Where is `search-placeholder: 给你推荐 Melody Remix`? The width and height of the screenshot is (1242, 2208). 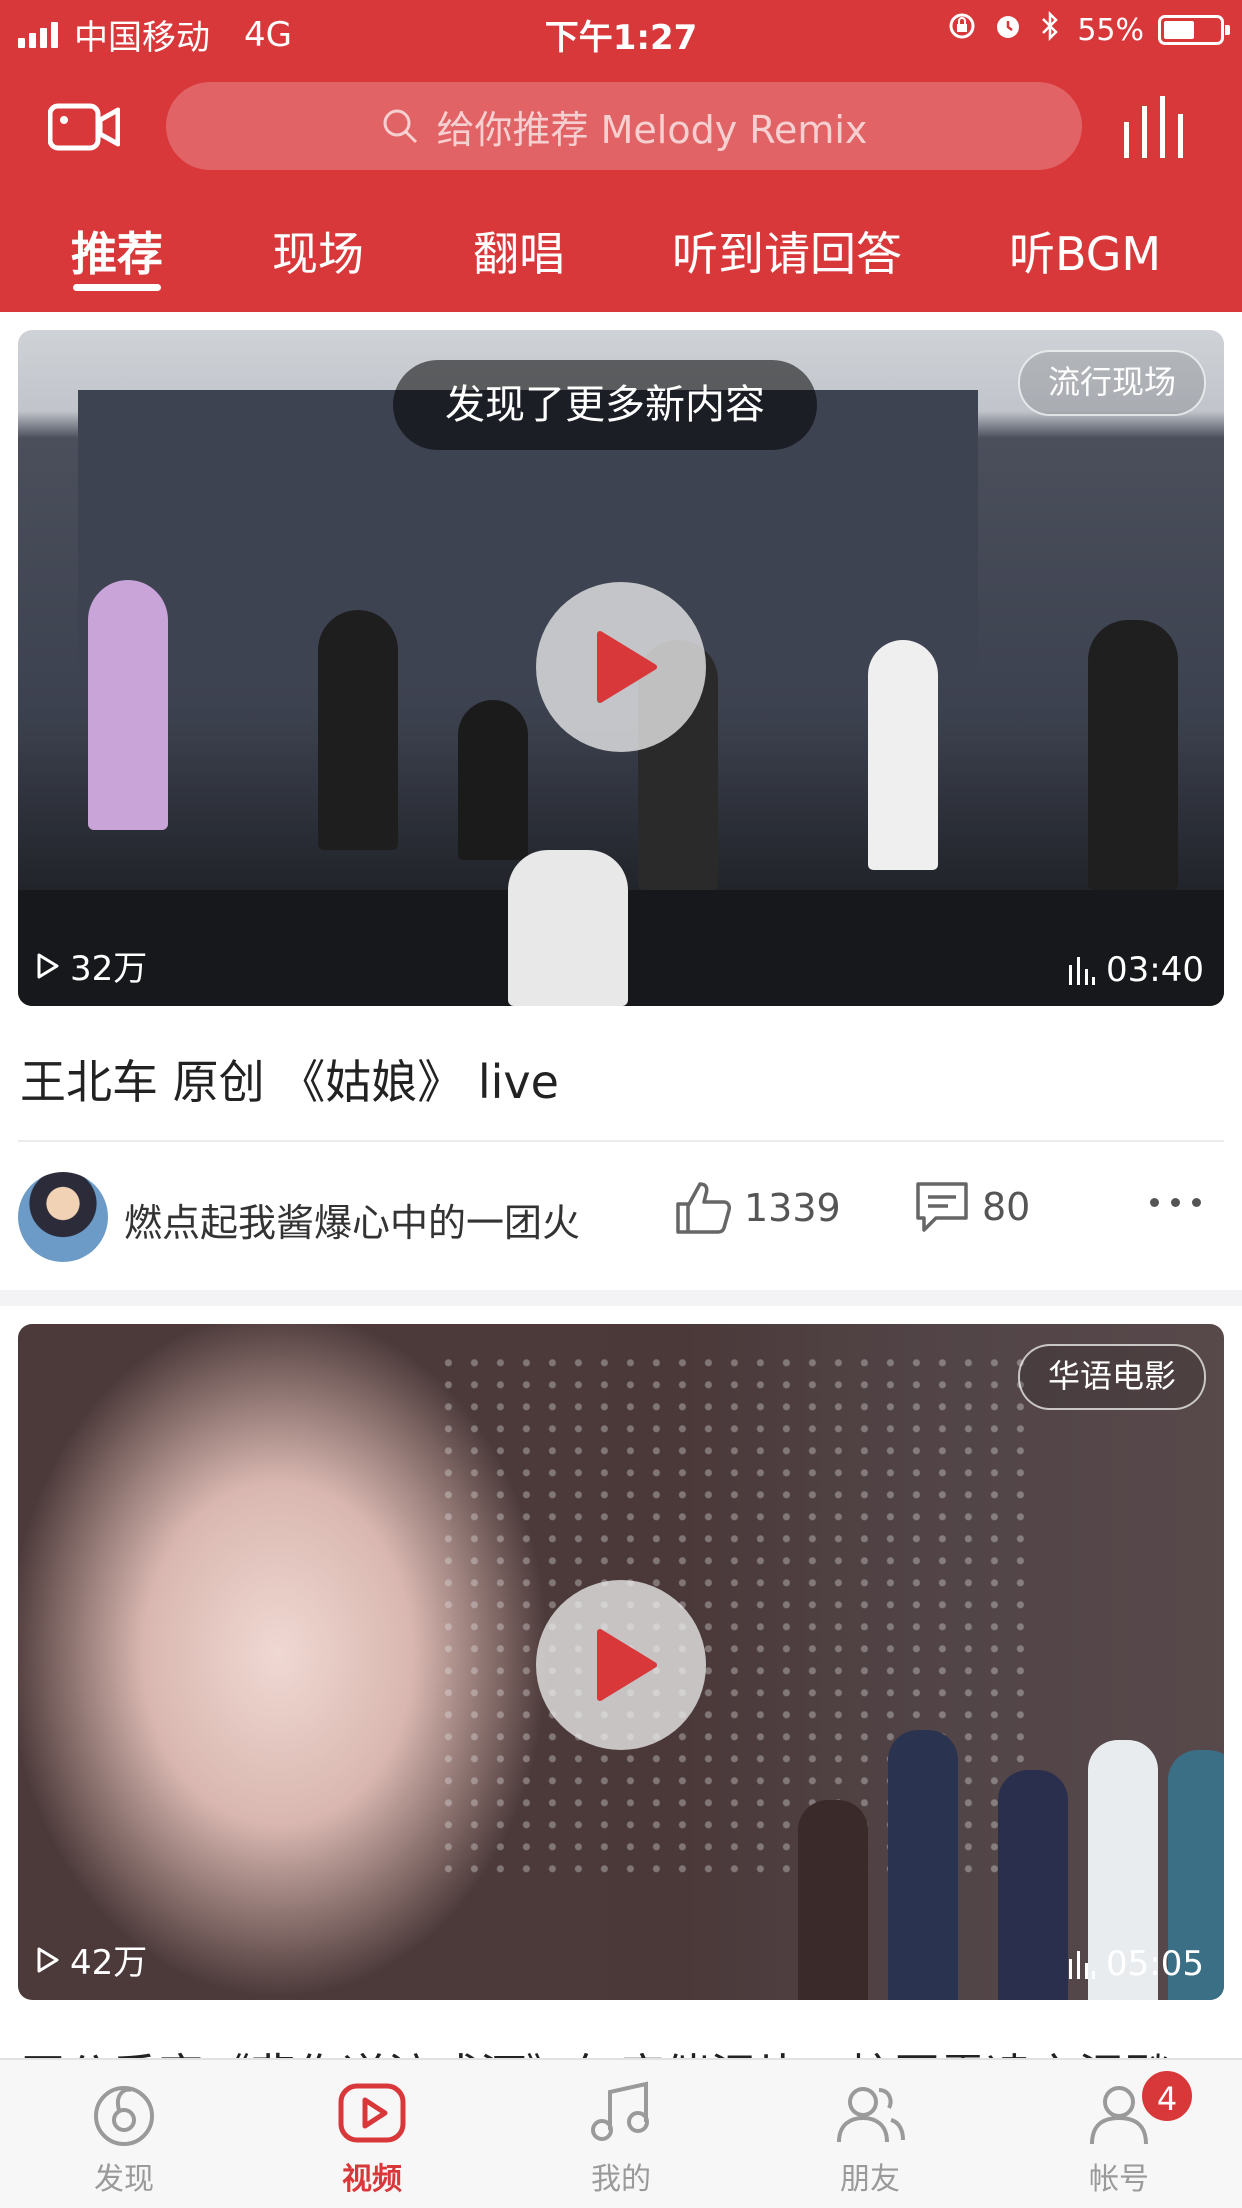 search-placeholder: 给你推荐 Melody Remix is located at coordinates (652, 129).